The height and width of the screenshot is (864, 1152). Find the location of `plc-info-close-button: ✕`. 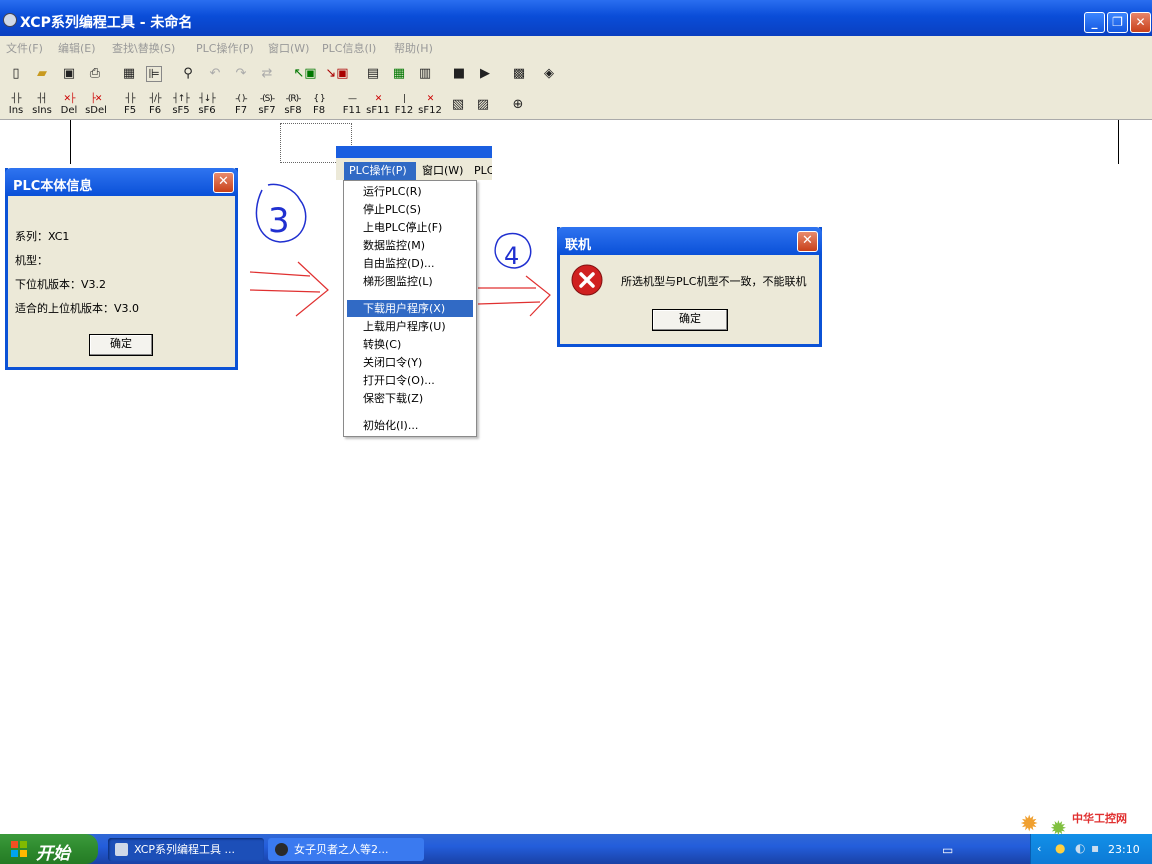

plc-info-close-button: ✕ is located at coordinates (223, 182).